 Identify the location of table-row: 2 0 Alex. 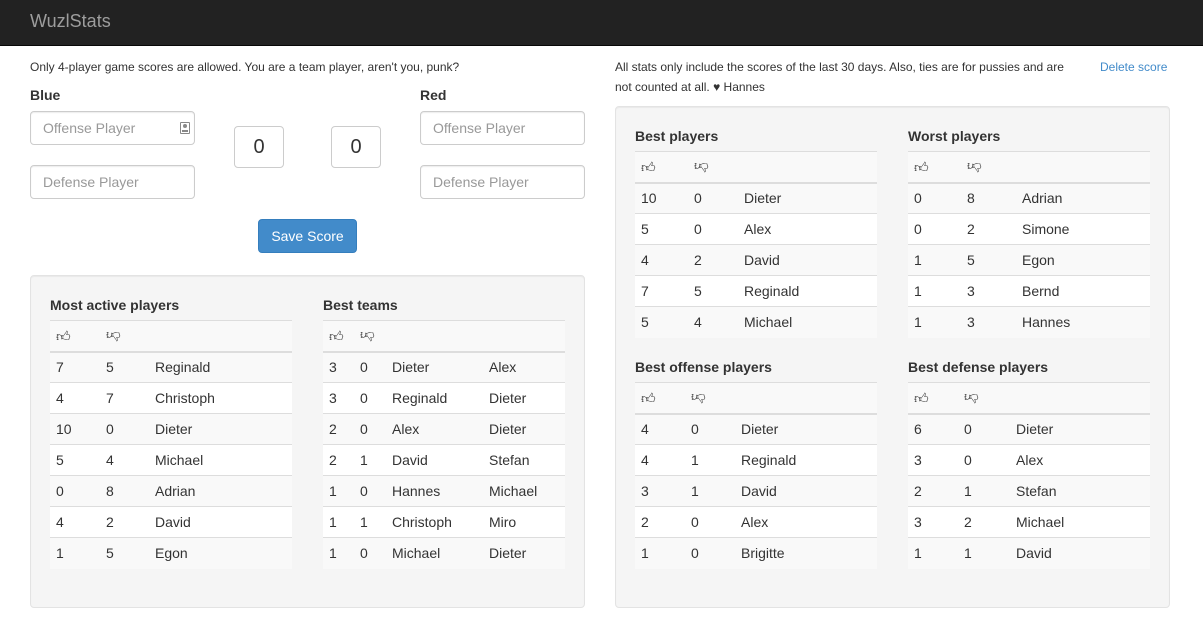
(756, 522).